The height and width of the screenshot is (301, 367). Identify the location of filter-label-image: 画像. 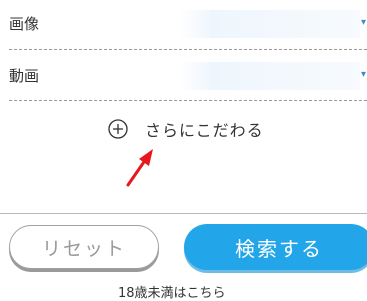
(24, 24).